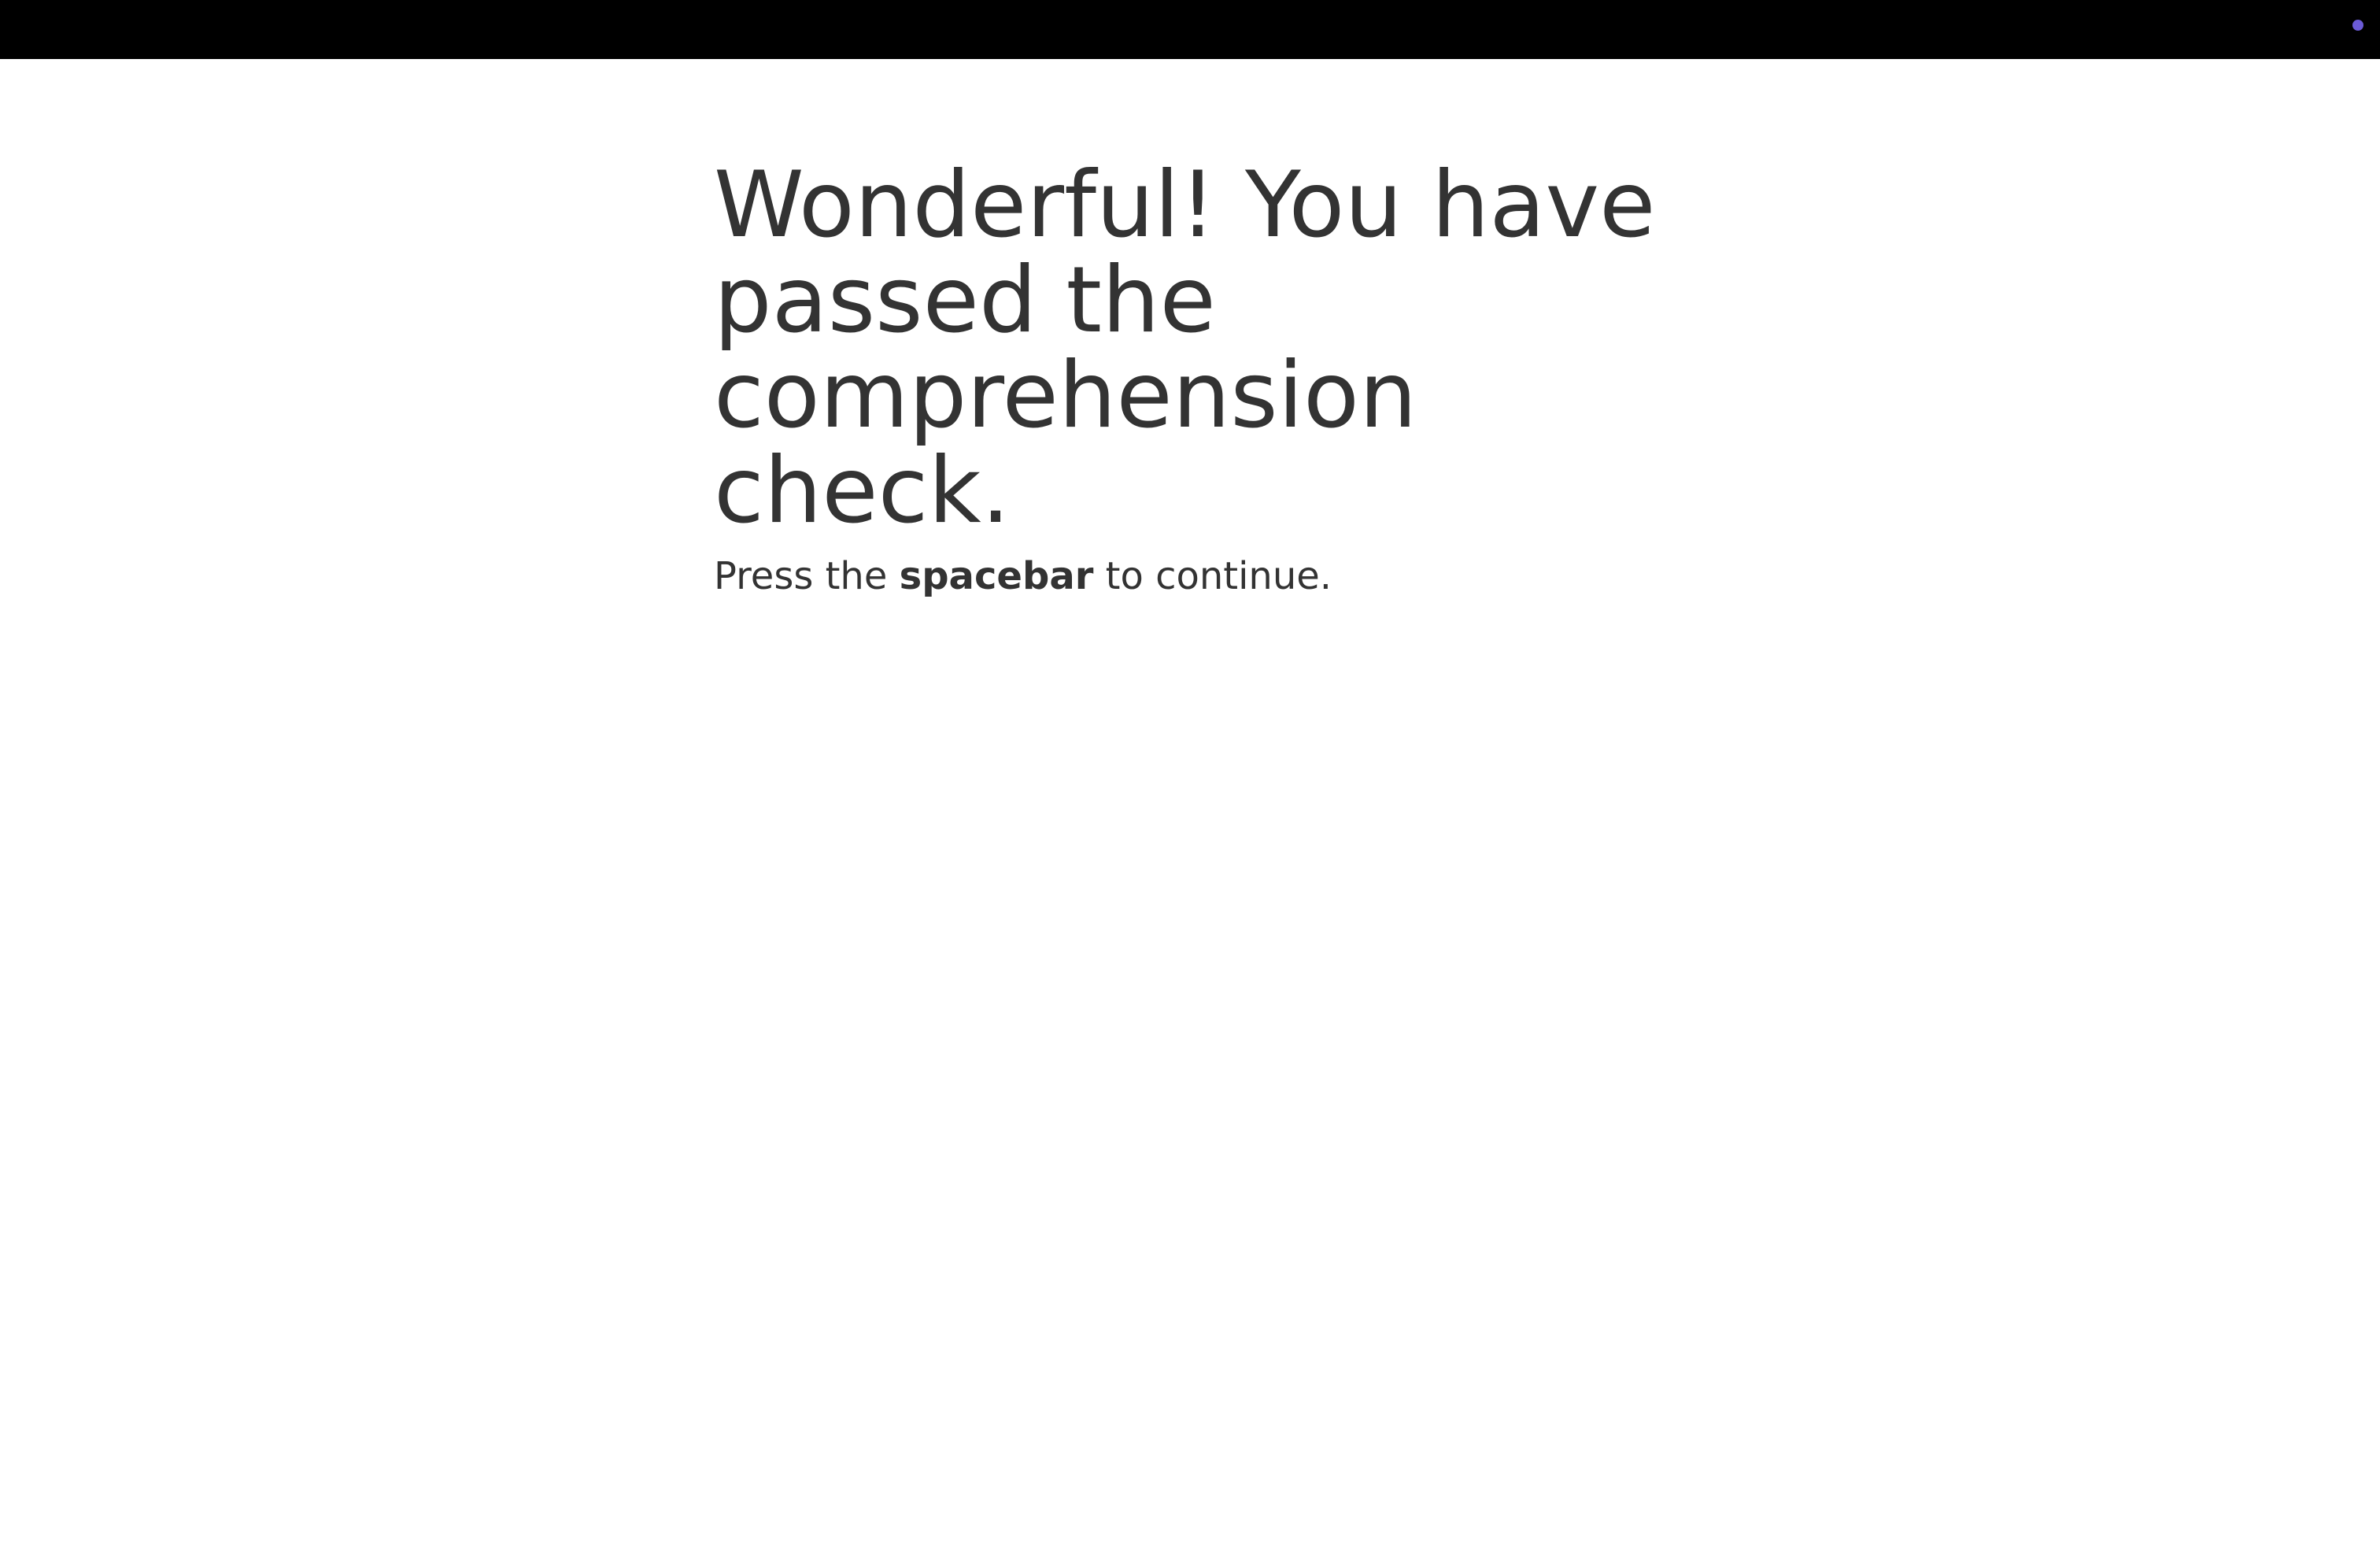 The width and height of the screenshot is (2380, 1546). I want to click on instruction-suffix: to continue., so click(1212, 576).